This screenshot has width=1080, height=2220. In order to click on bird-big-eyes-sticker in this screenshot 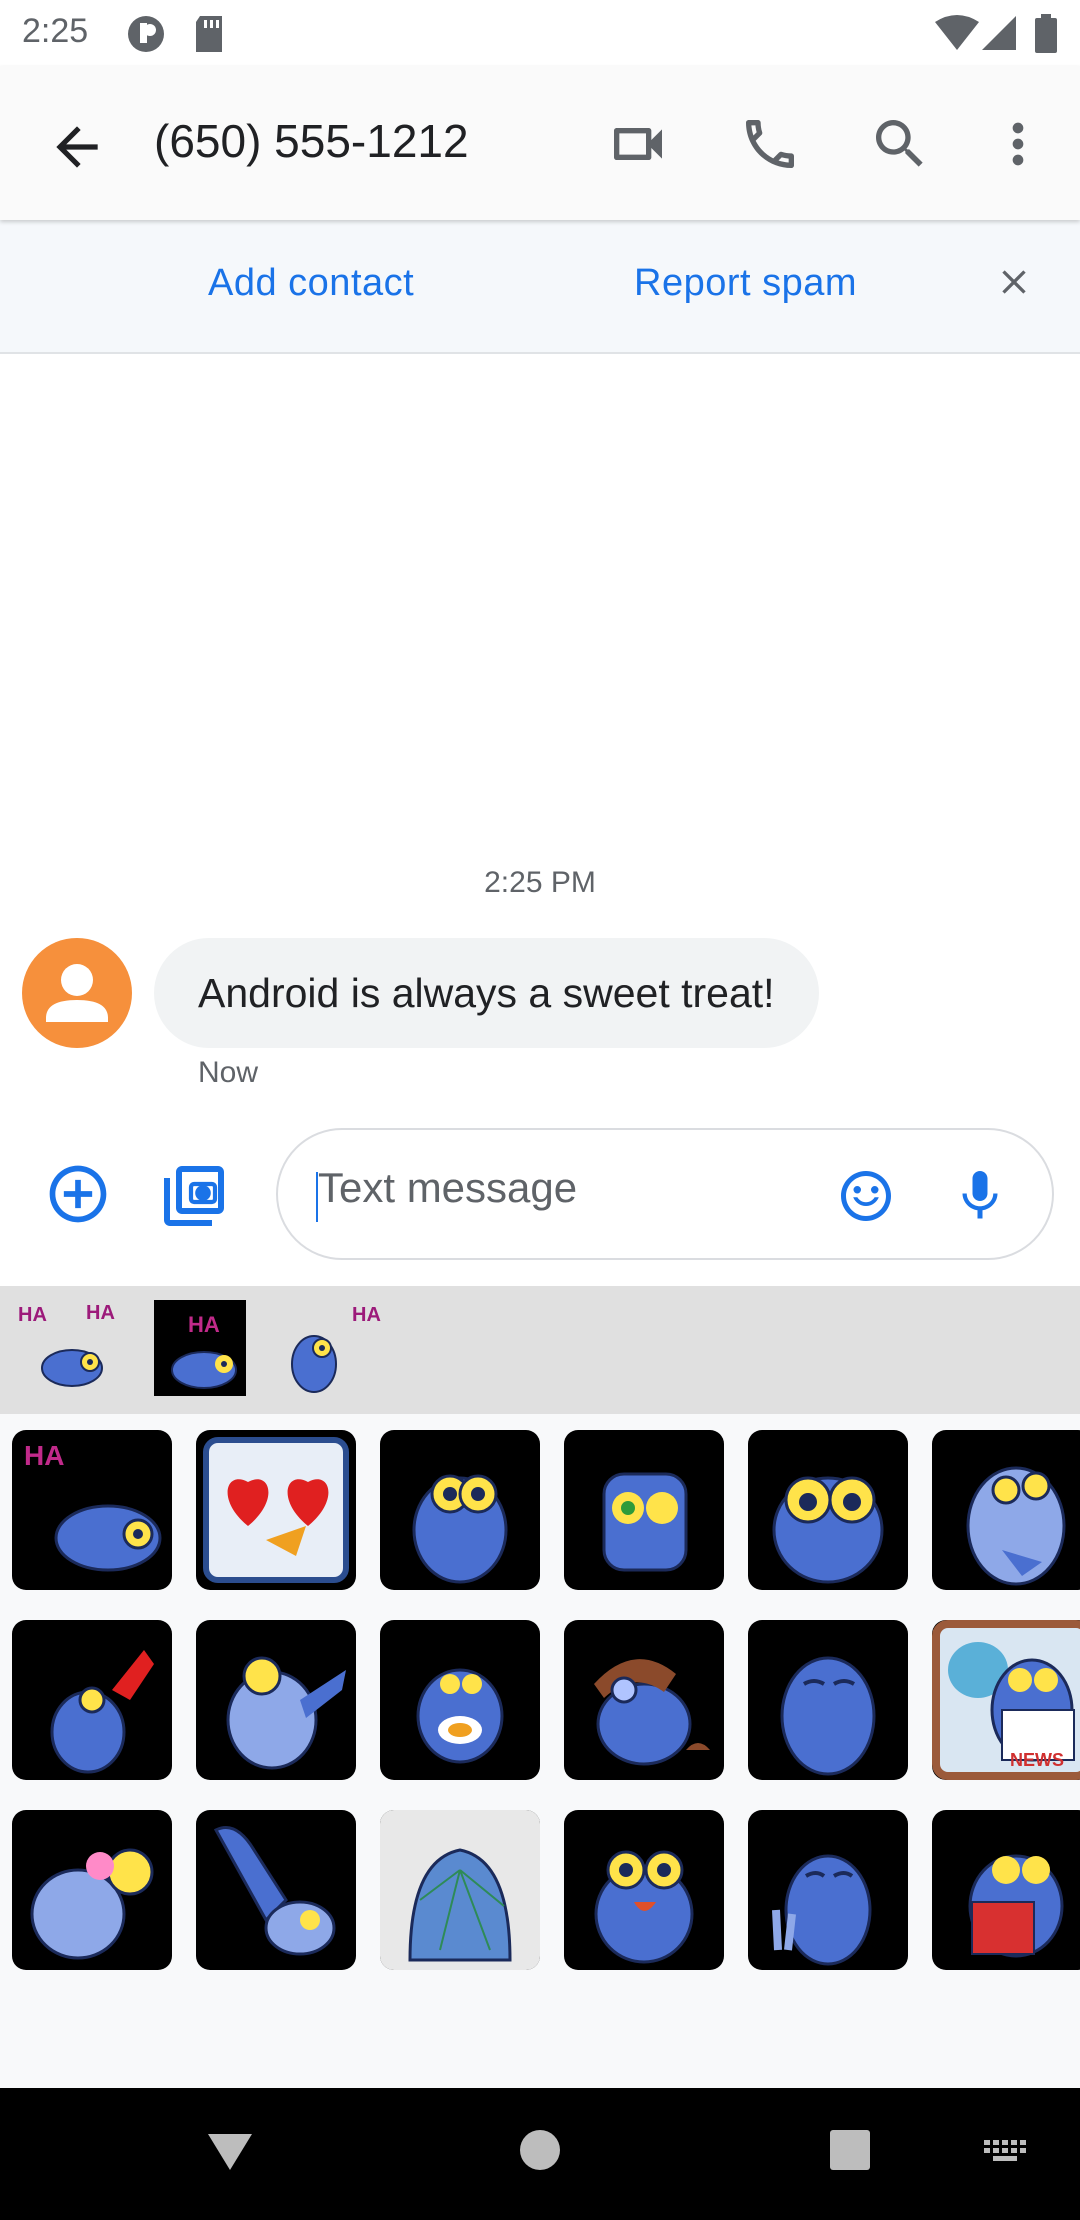, I will do `click(828, 1510)`.